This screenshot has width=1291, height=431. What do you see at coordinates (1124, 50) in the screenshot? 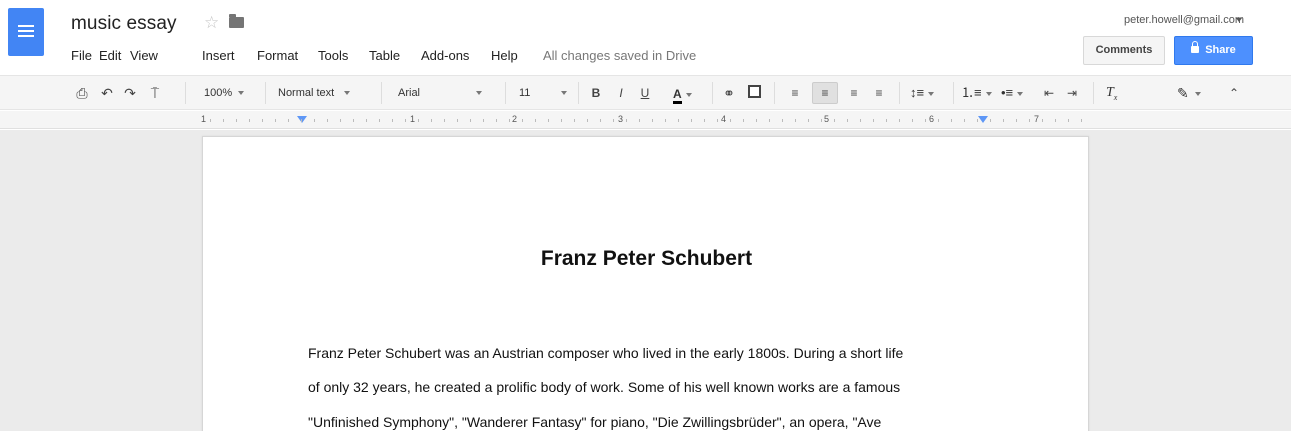
I see `comments-button: Comments` at bounding box center [1124, 50].